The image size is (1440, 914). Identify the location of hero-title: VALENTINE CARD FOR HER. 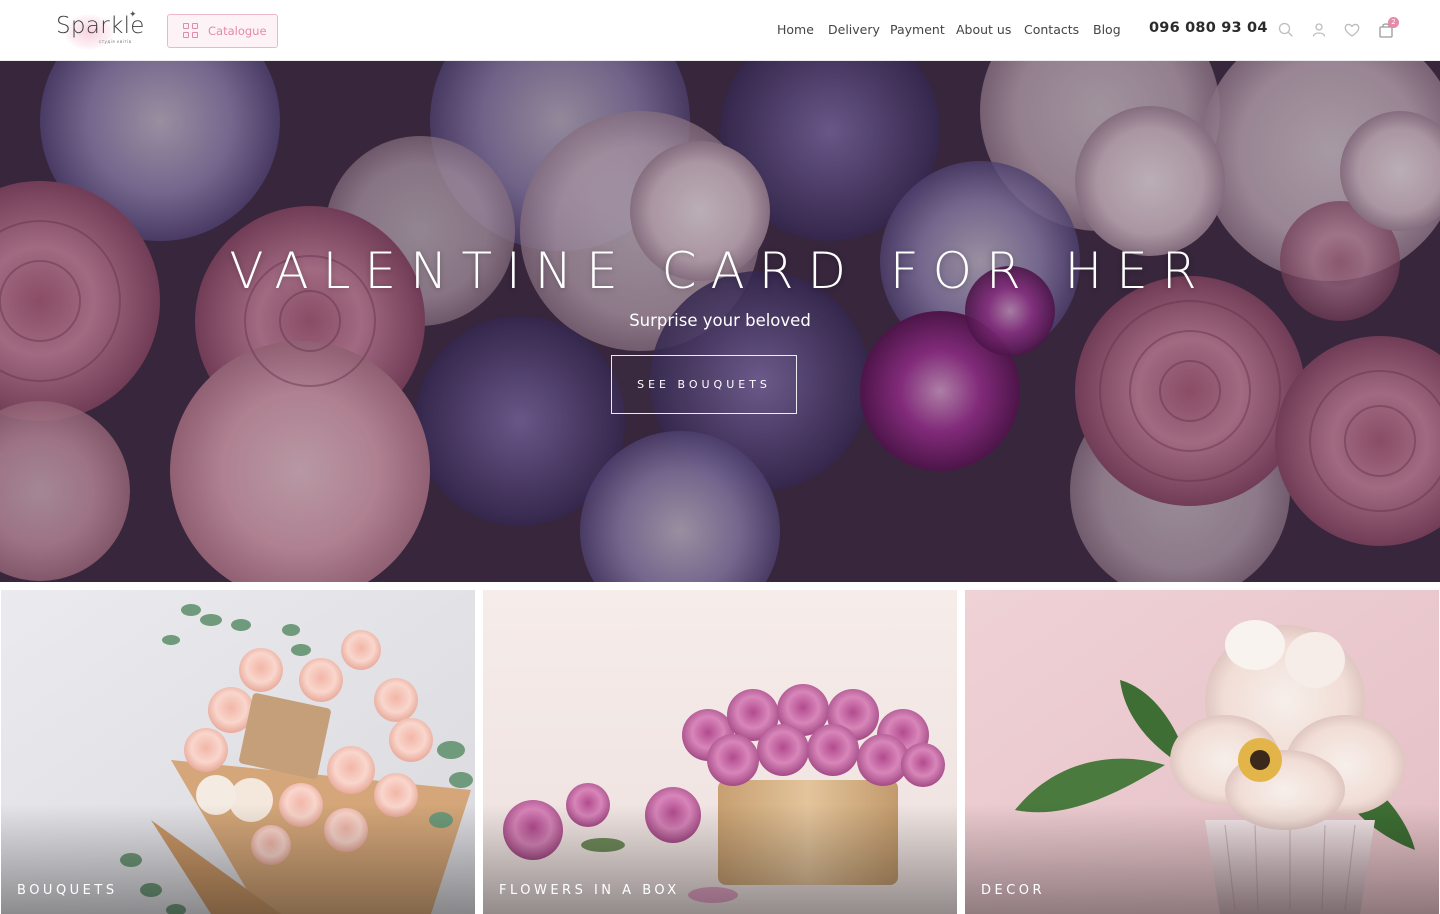
(720, 271).